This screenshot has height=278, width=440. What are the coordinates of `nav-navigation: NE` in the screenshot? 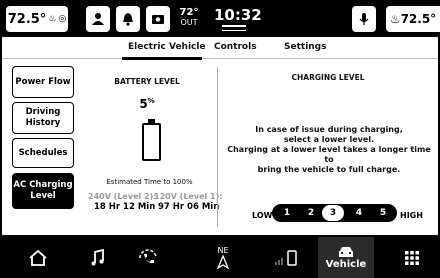 It's located at (223, 257).